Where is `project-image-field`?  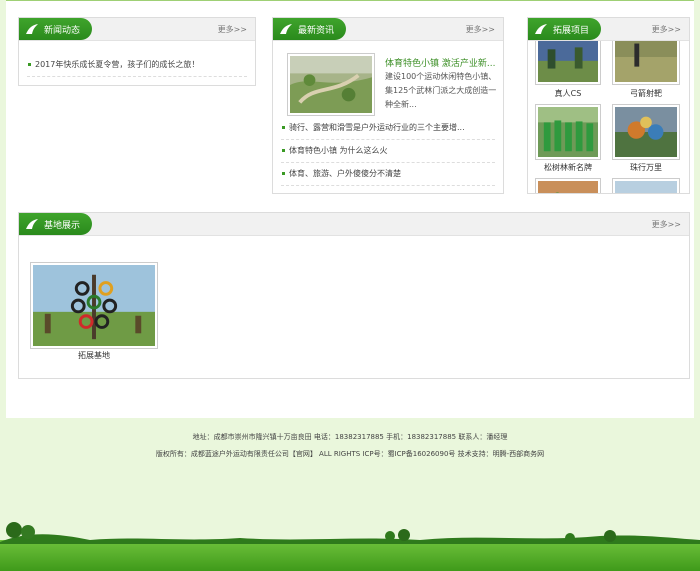
project-image-field is located at coordinates (646, 185).